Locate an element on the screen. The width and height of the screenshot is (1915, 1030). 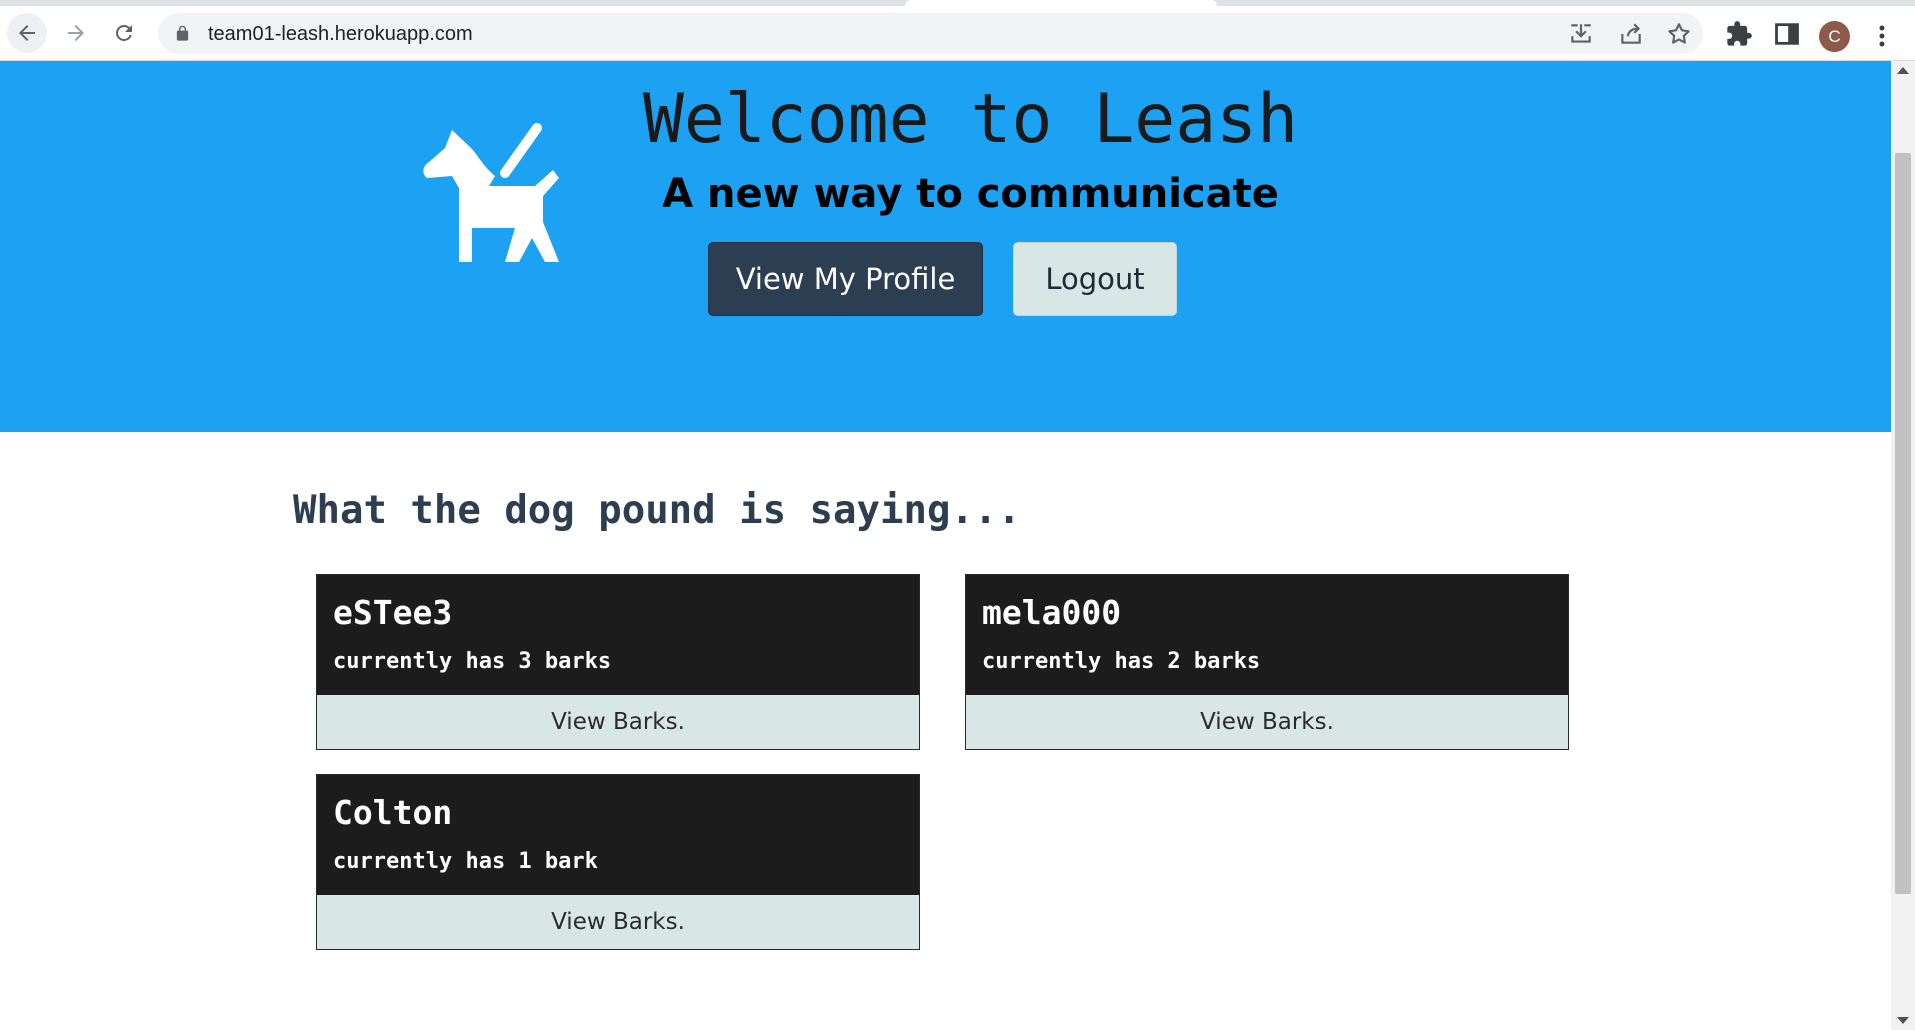
card-bark-count: currently has 1 bark is located at coordinates (465, 861).